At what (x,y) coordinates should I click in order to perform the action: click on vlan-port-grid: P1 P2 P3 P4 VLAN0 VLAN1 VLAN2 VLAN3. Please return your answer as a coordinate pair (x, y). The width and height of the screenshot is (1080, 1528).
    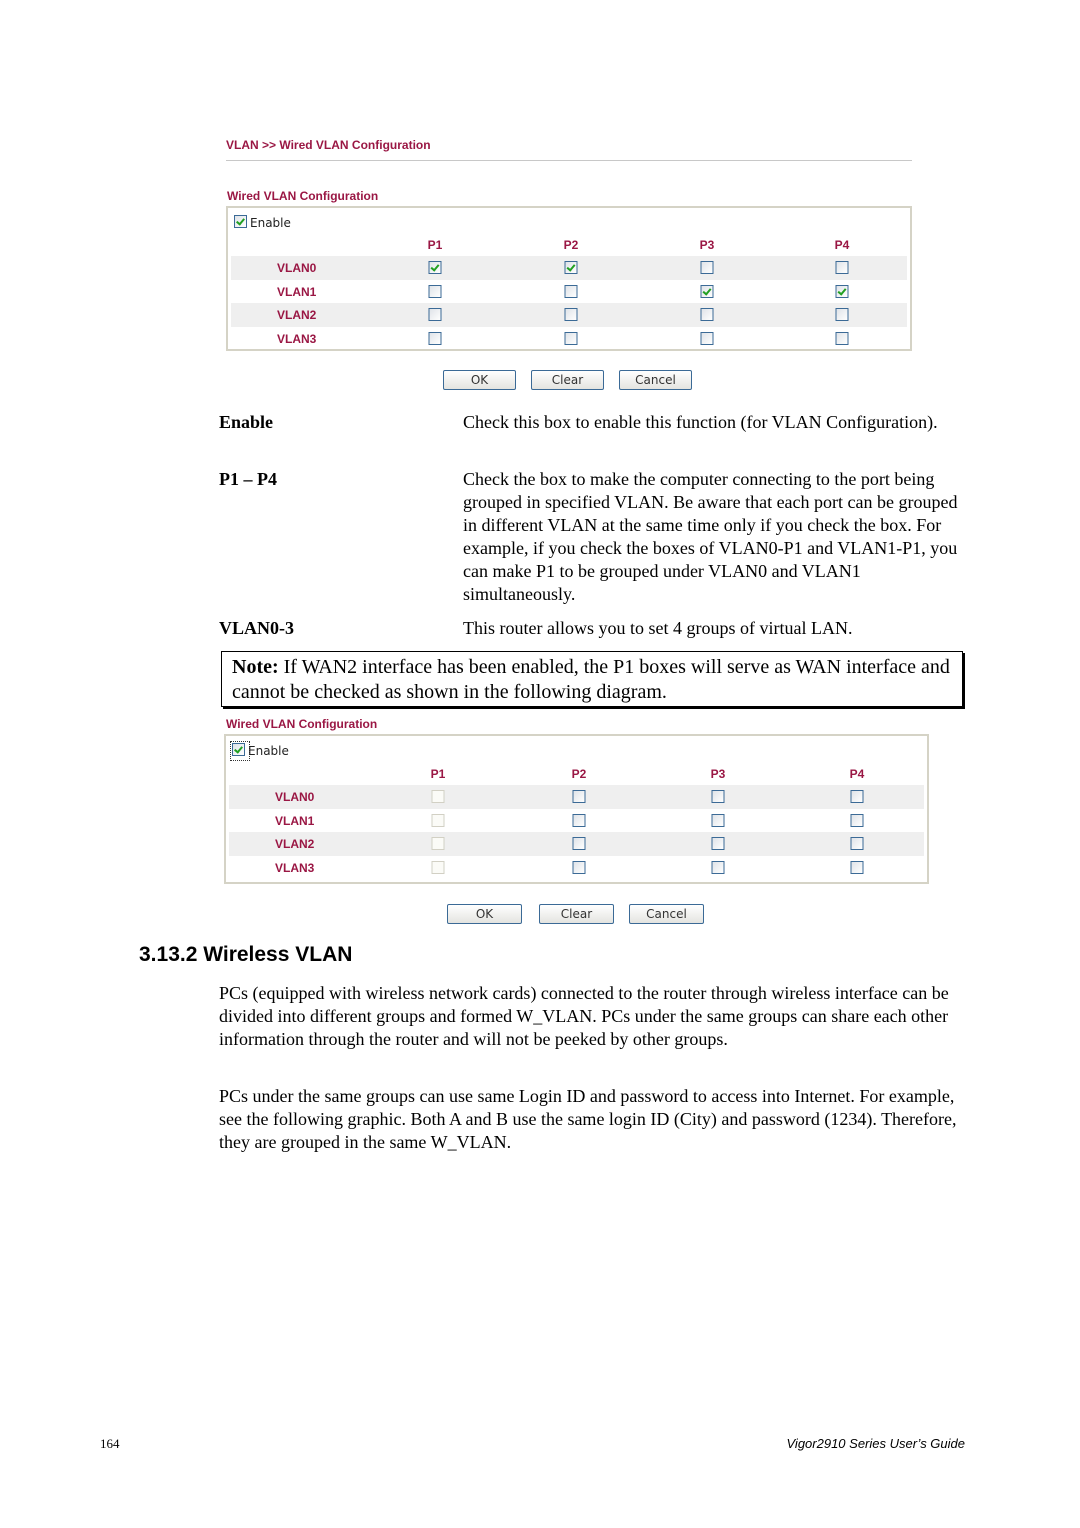
    Looking at the image, I should click on (569, 292).